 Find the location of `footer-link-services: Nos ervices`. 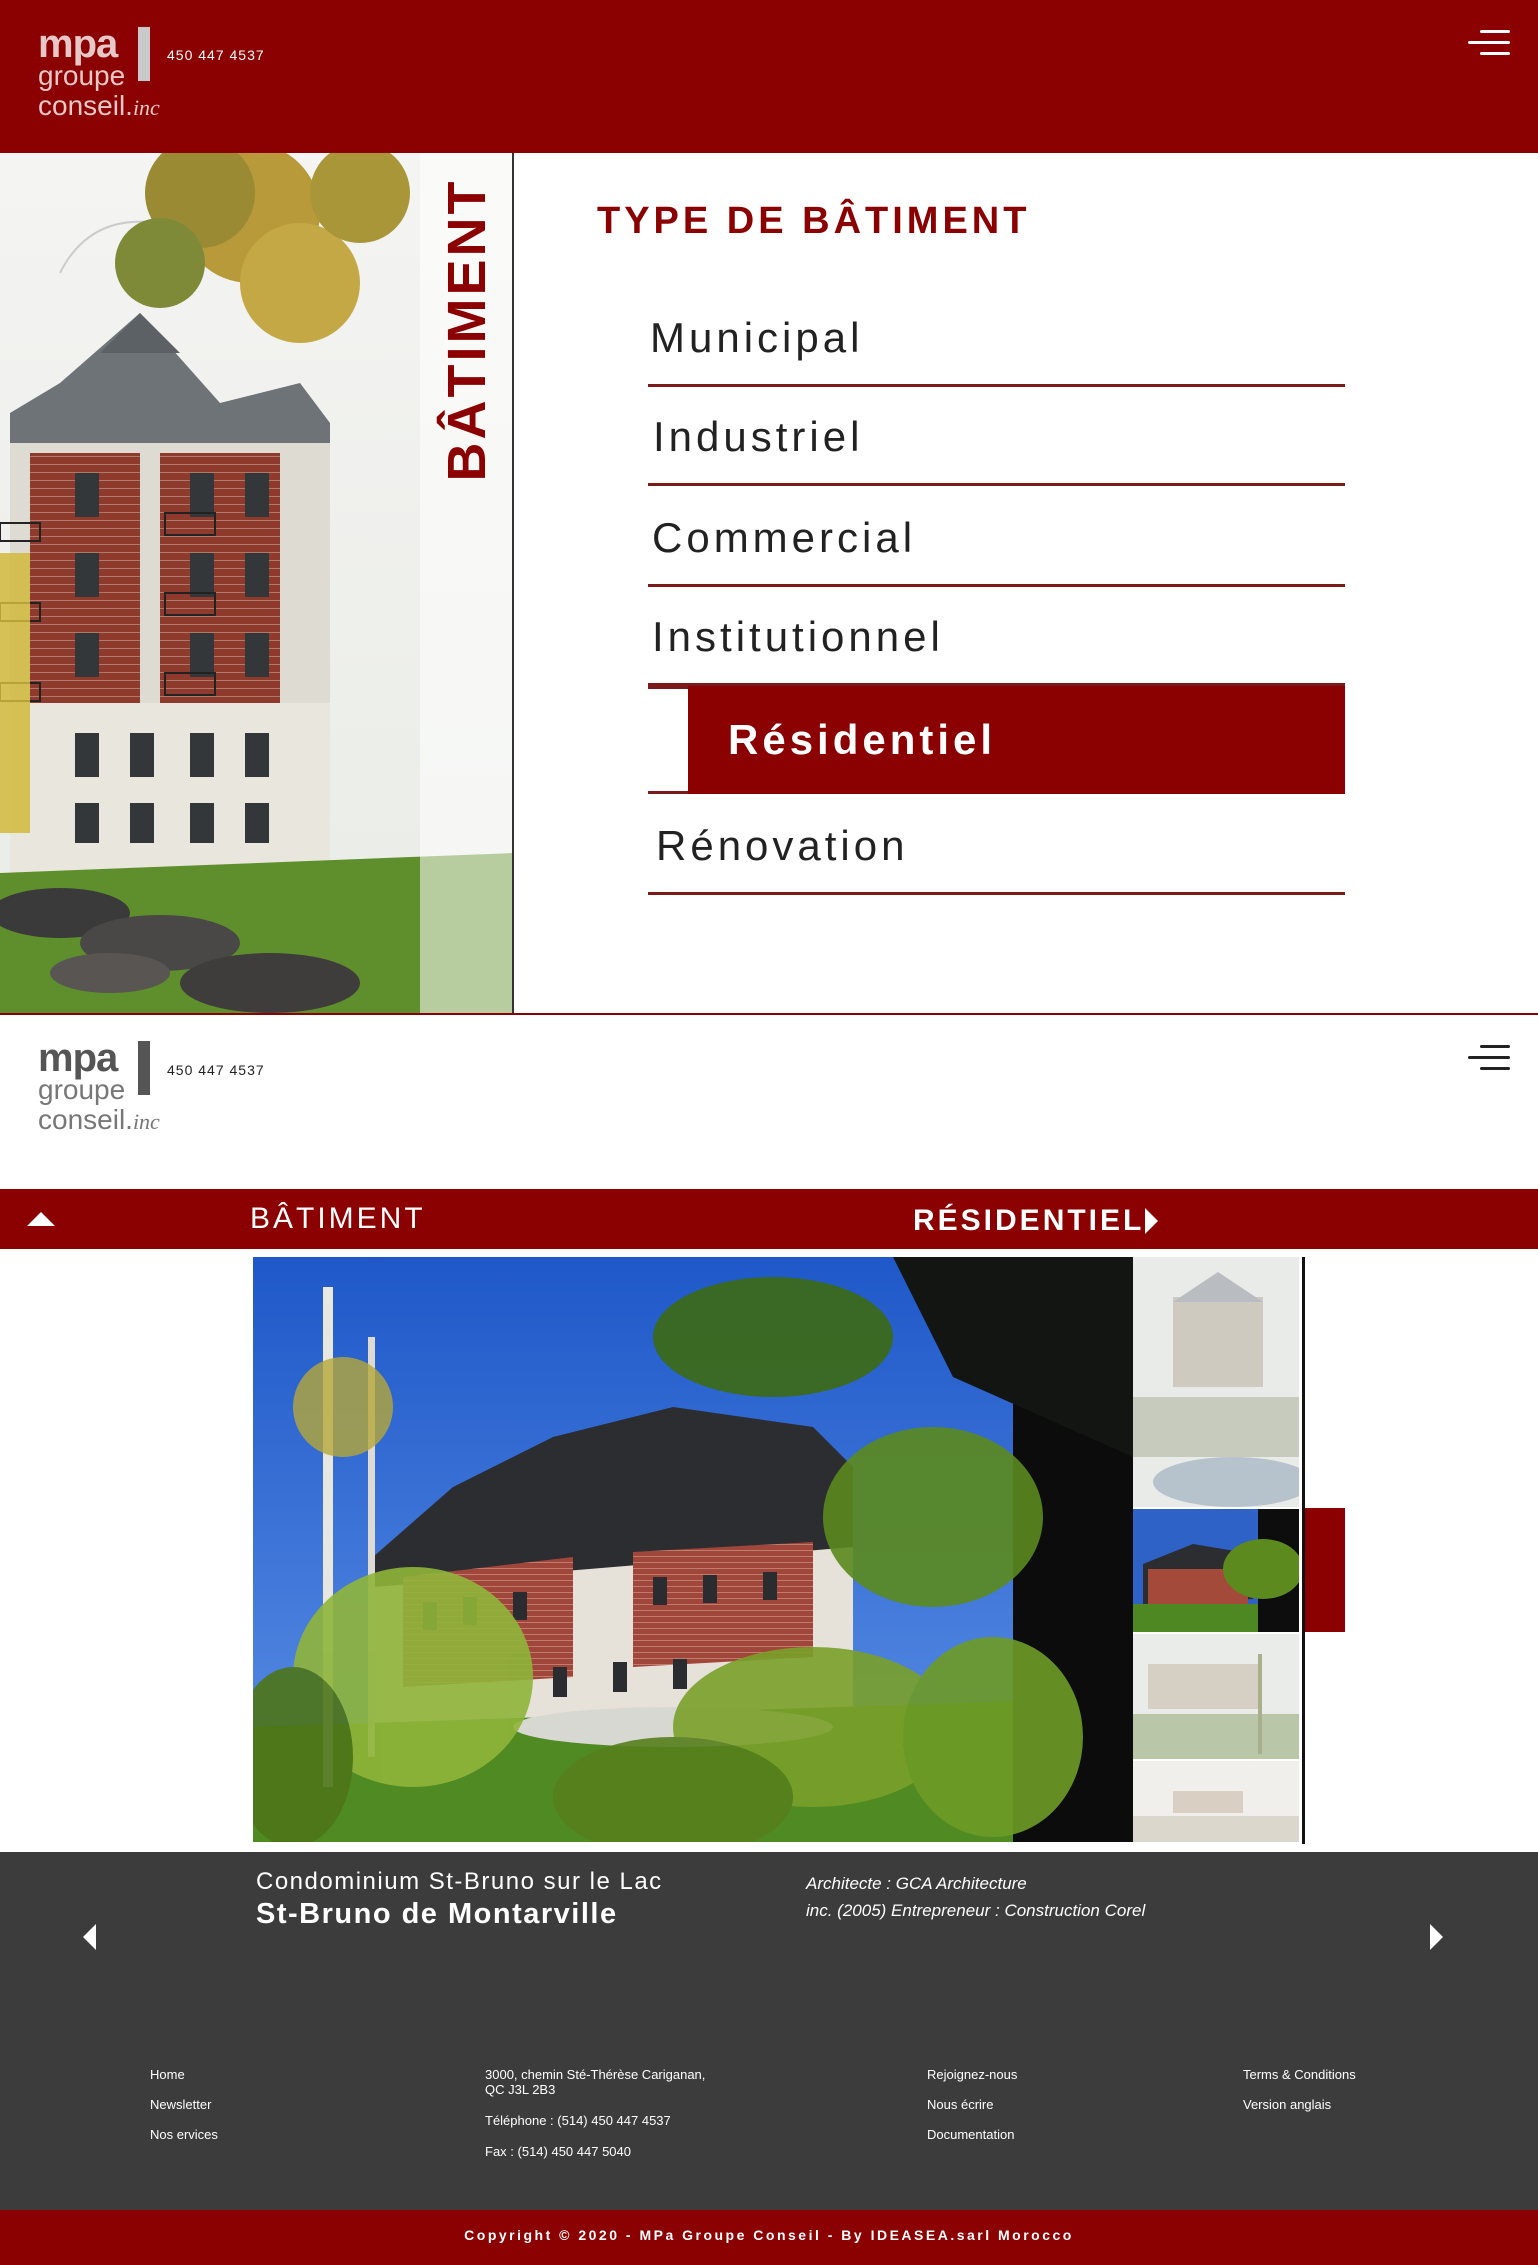

footer-link-services: Nos ervices is located at coordinates (184, 2134).